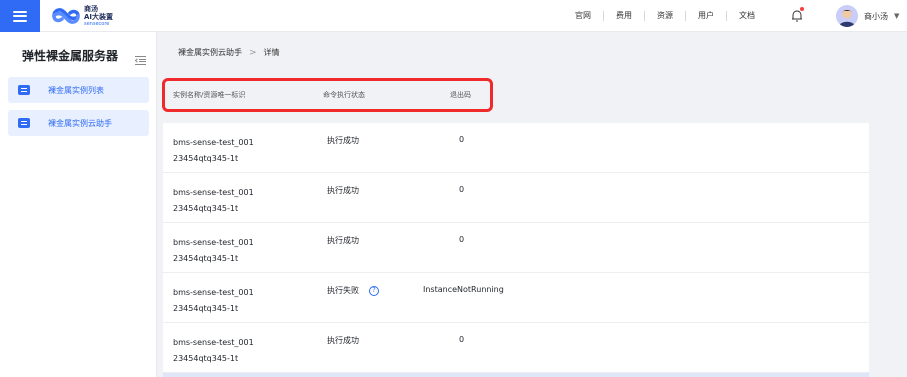 The image size is (907, 377). What do you see at coordinates (374, 290) in the screenshot?
I see `help-icon: ?` at bounding box center [374, 290].